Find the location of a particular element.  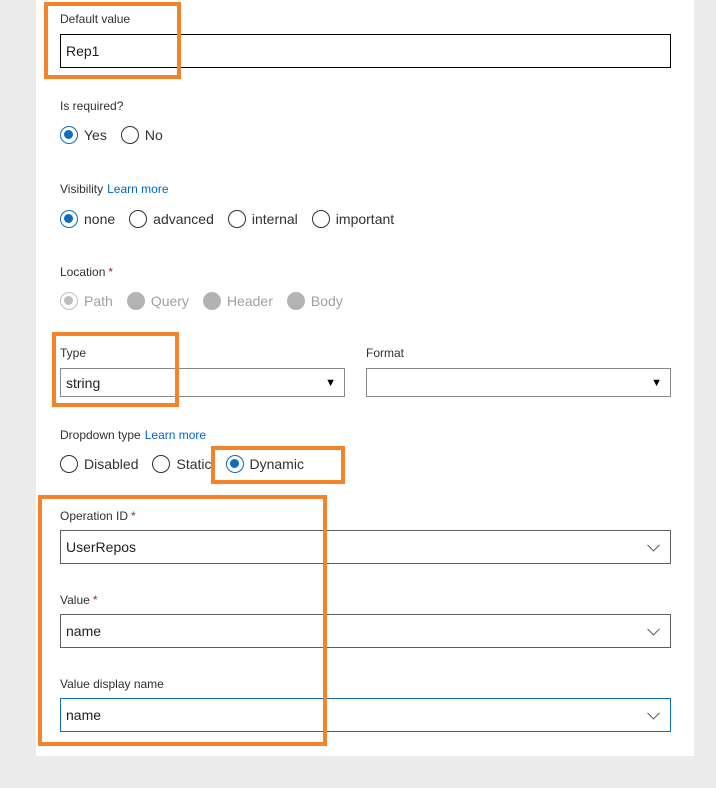

location-body-radio: Body is located at coordinates (314, 301).